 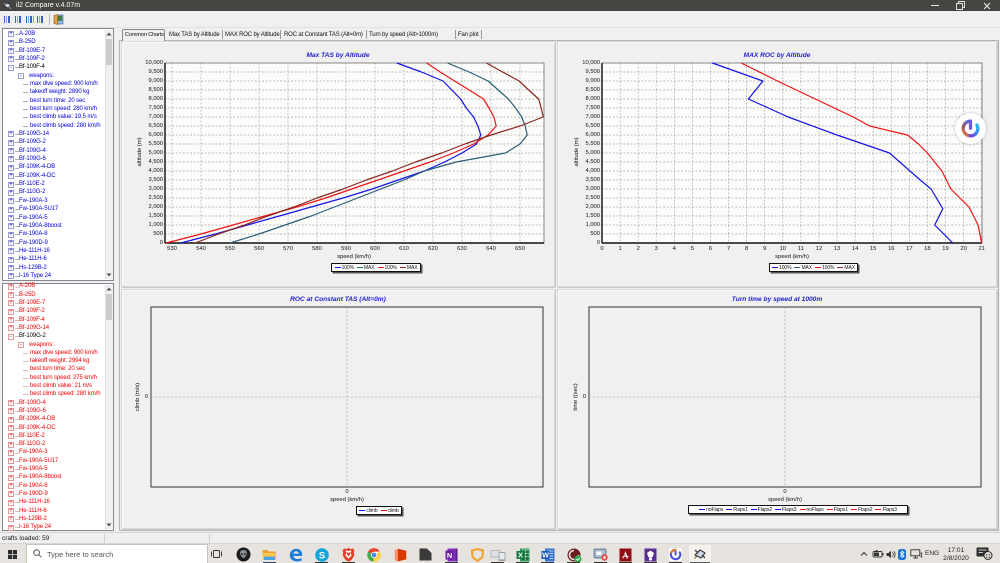 I want to click on svg-text: X, so click(x=520, y=554).